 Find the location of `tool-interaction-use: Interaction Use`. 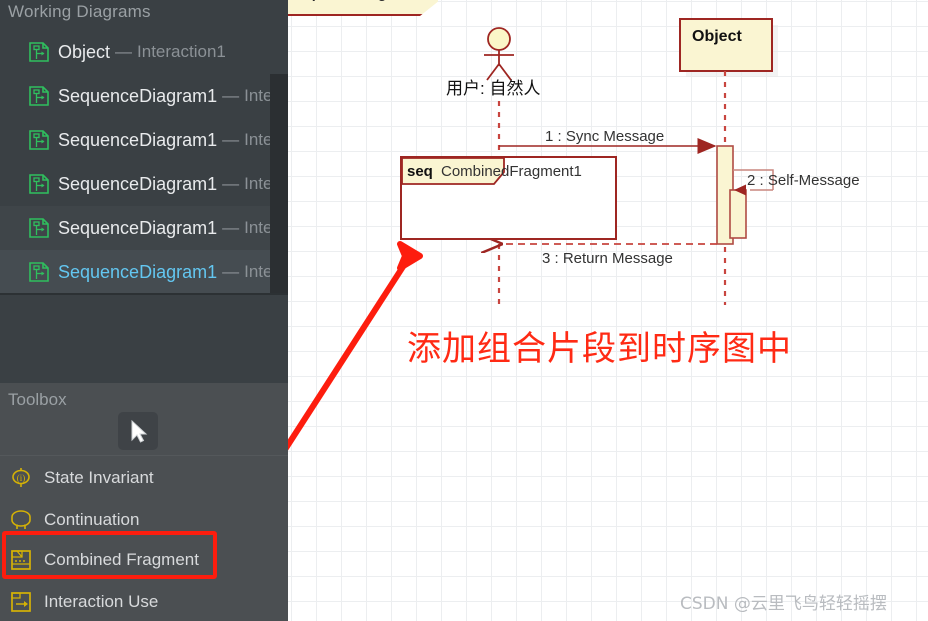

tool-interaction-use: Interaction Use is located at coordinates (144, 601).